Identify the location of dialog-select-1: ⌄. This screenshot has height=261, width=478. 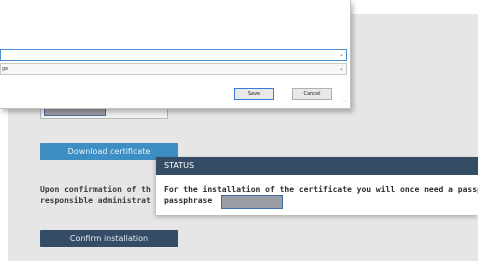
(173, 55).